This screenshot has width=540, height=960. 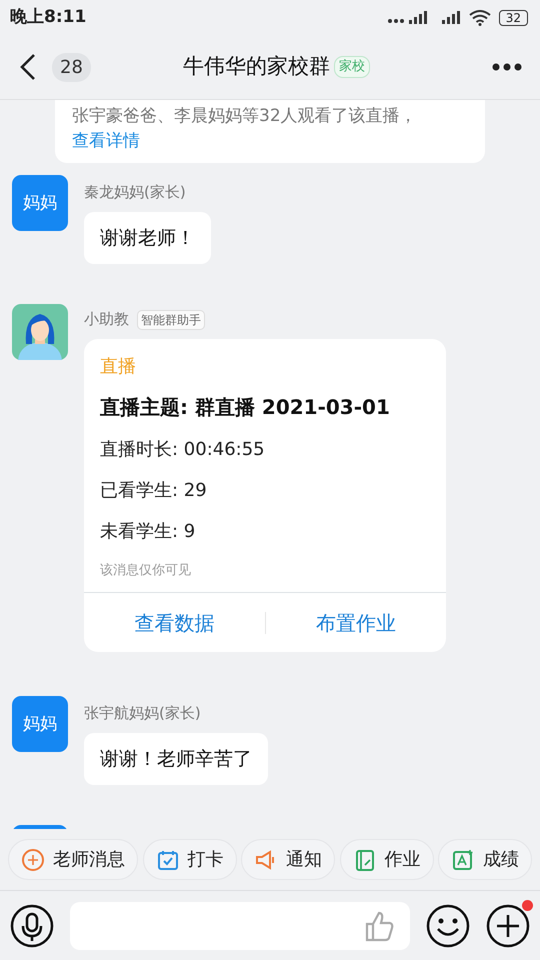 I want to click on card-note: 该消息仅你可见, so click(x=146, y=571).